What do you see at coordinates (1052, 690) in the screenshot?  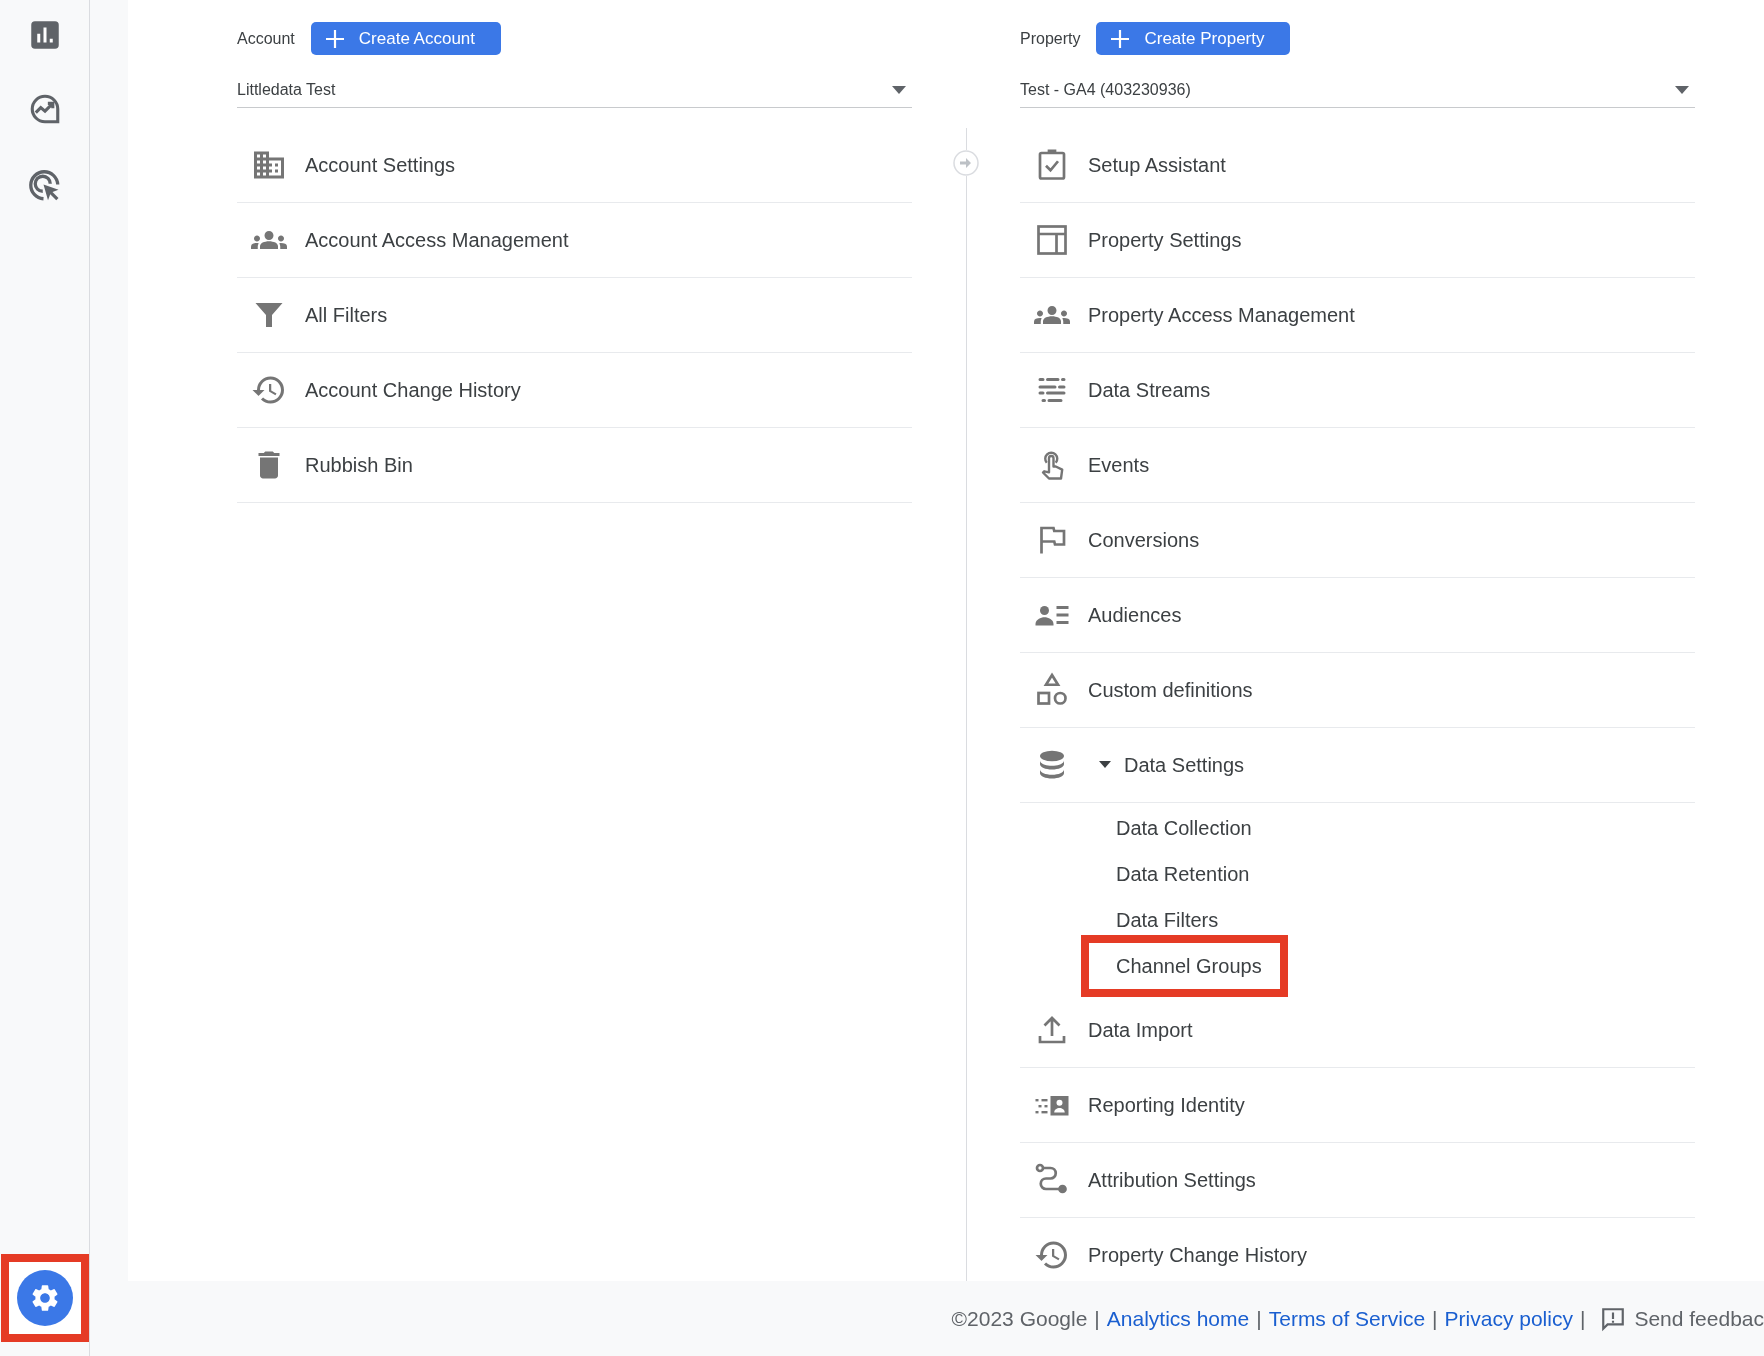 I see `shapes-icon` at bounding box center [1052, 690].